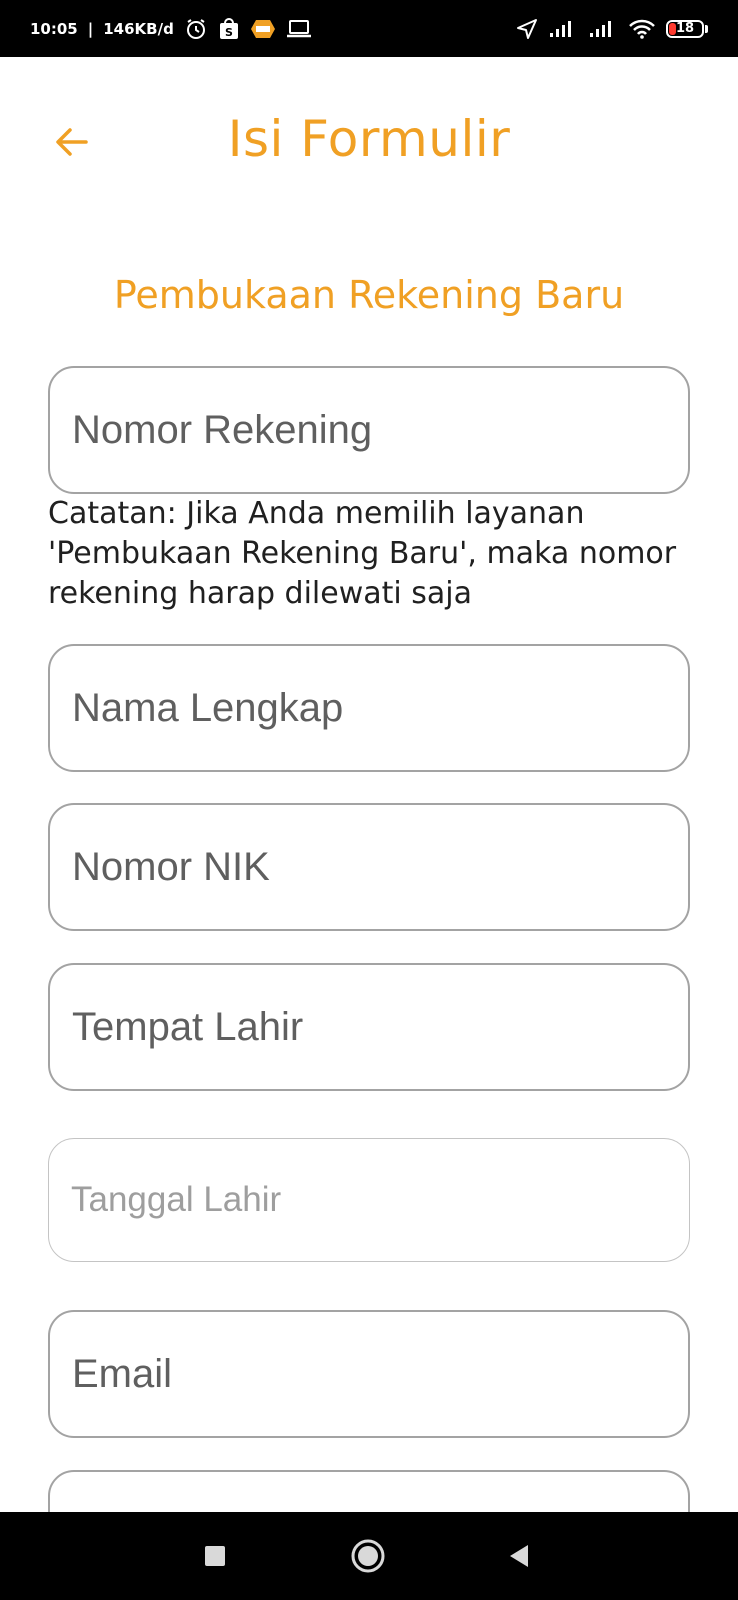 The width and height of the screenshot is (738, 1600). I want to click on full-name-label: Nama Lengkap, so click(208, 707).